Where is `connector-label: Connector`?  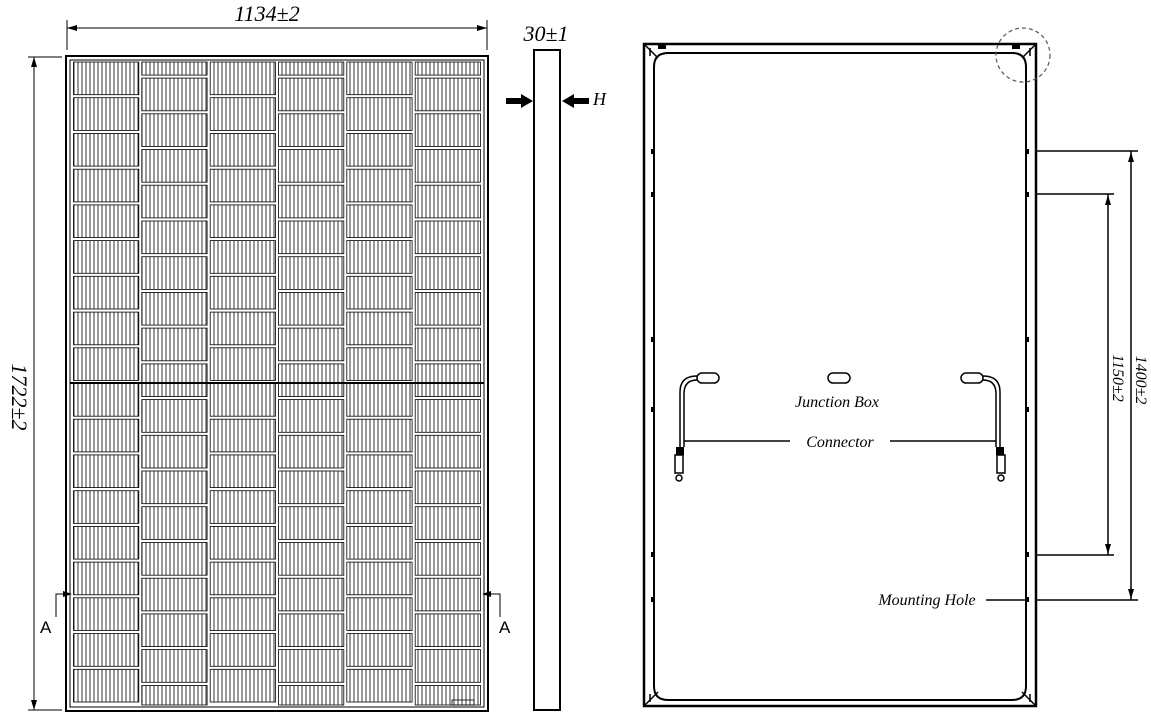
connector-label: Connector is located at coordinates (840, 442).